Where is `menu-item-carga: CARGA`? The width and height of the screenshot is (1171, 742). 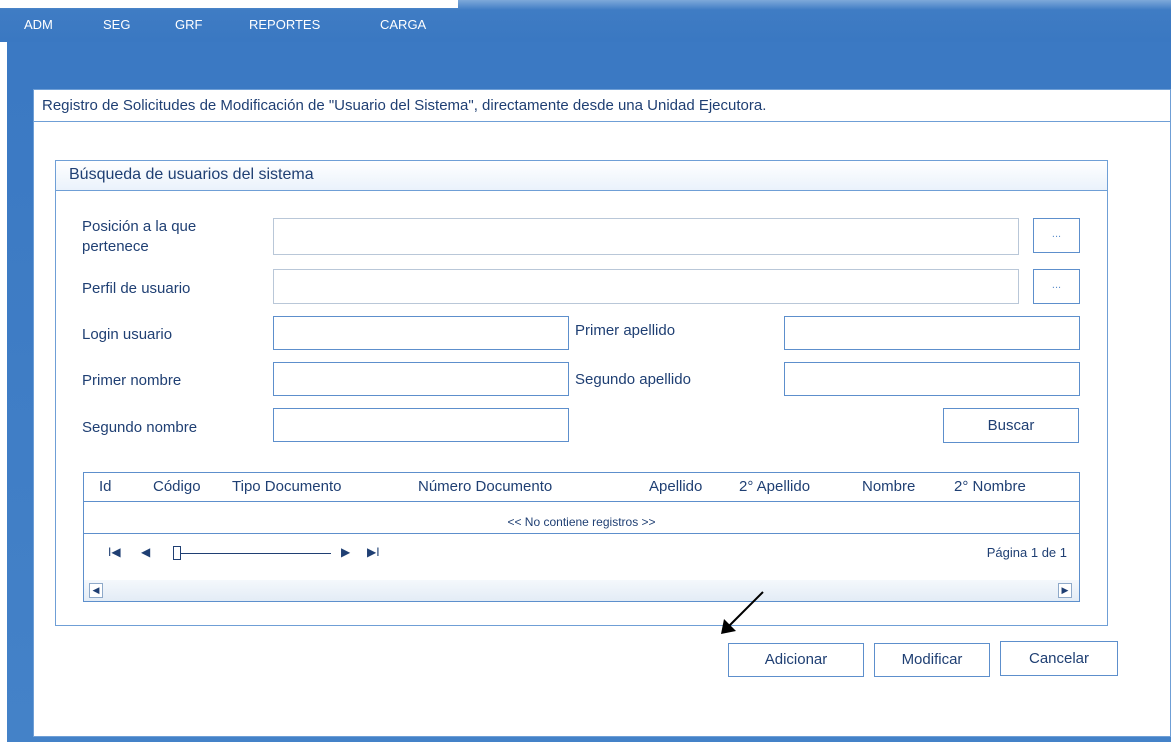 menu-item-carga: CARGA is located at coordinates (403, 24).